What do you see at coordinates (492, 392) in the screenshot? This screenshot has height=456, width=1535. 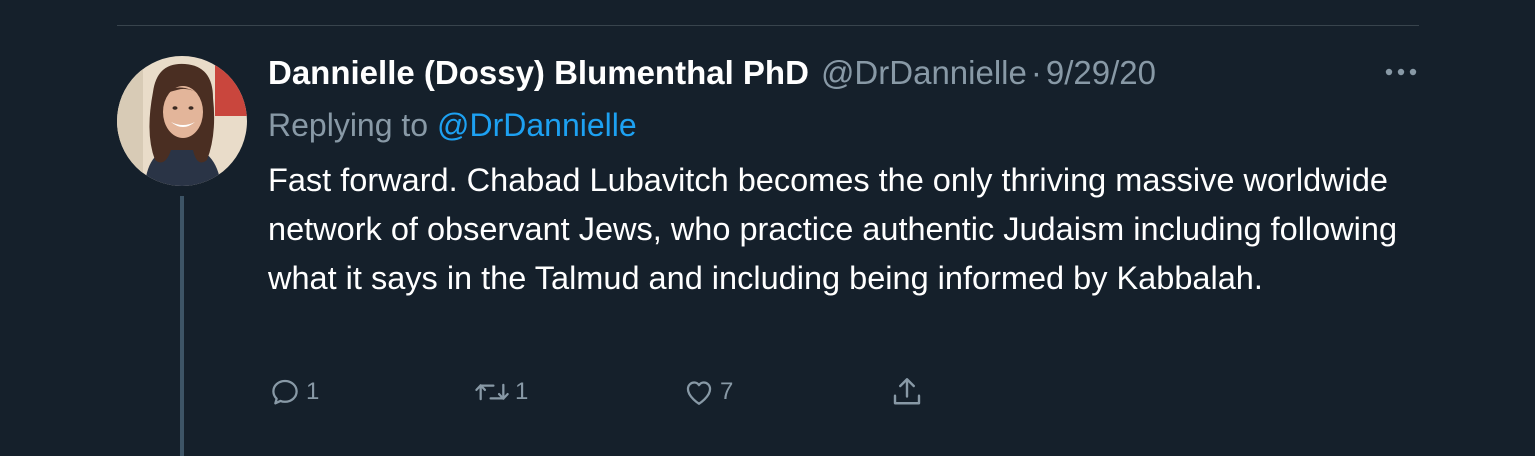 I see `retweet-icon` at bounding box center [492, 392].